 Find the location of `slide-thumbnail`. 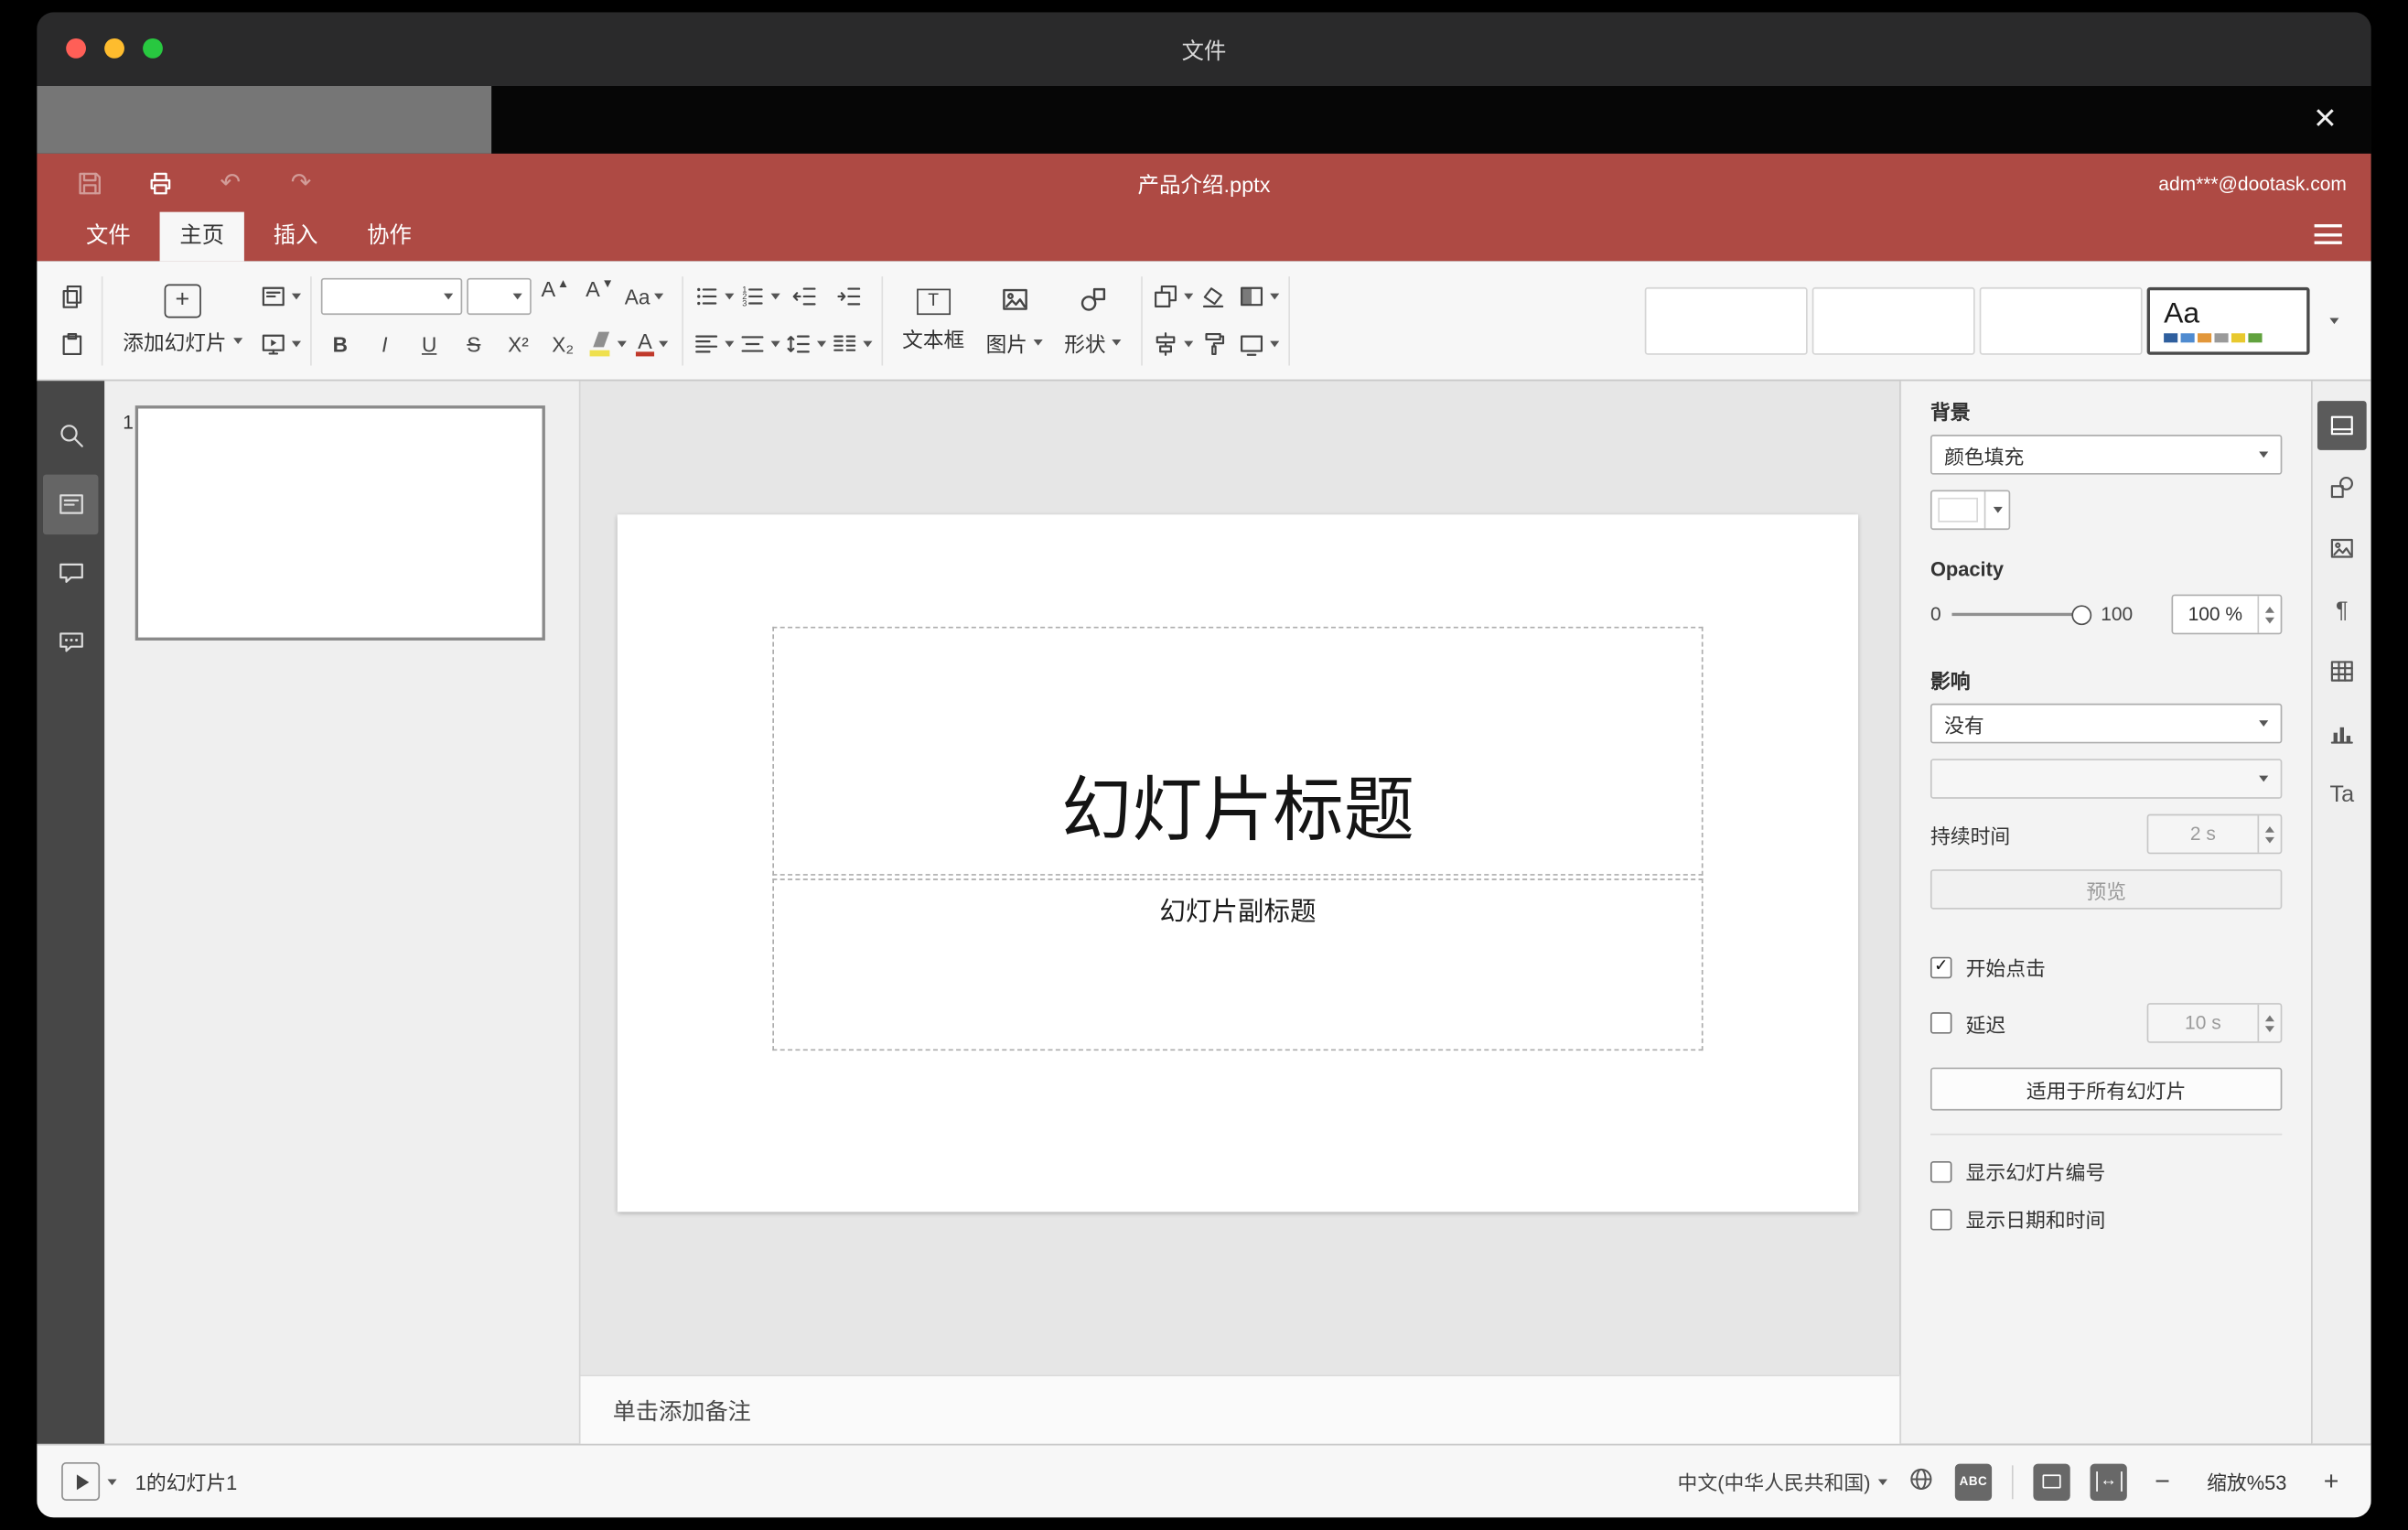

slide-thumbnail is located at coordinates (339, 523).